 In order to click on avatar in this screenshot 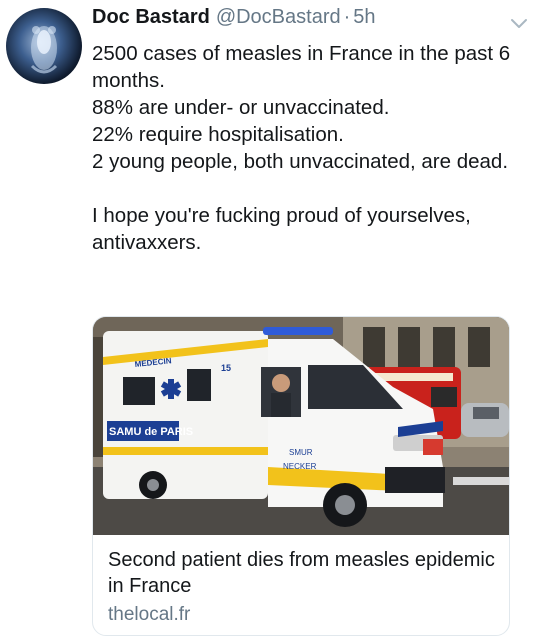, I will do `click(44, 46)`.